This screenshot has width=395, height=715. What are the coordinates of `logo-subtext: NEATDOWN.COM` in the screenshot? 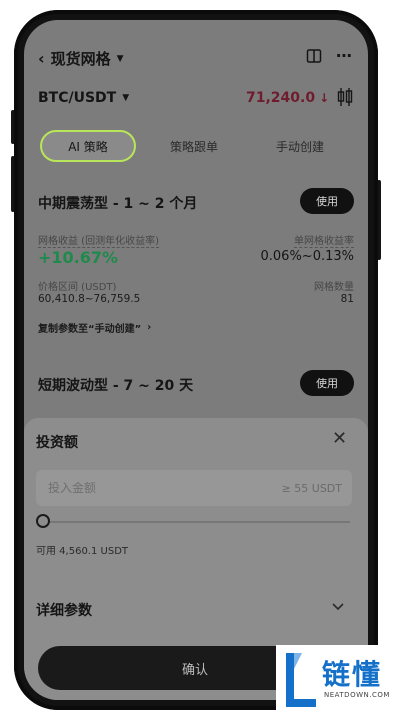 It's located at (357, 695).